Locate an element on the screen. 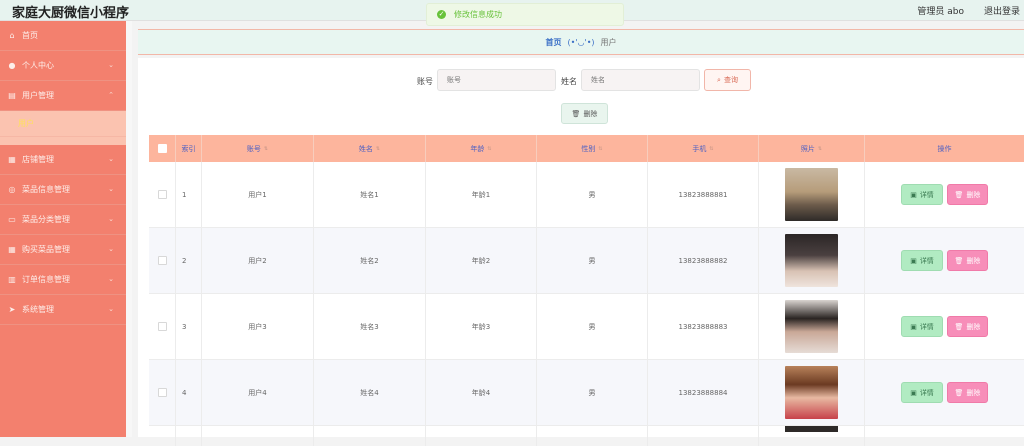 Image resolution: width=1024 pixels, height=446 pixels. success-toast: ✓ 修改信息成功 is located at coordinates (525, 14).